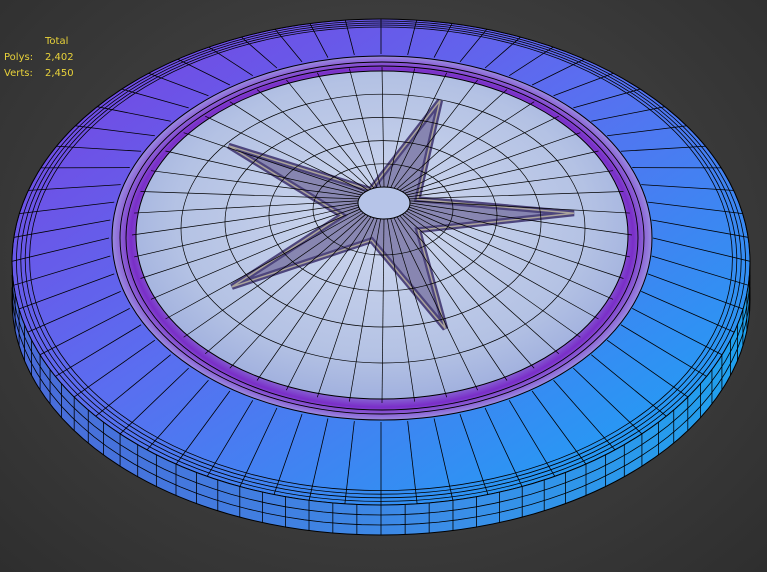  I want to click on stats-verts-row: Verts: 2,450, so click(39, 74).